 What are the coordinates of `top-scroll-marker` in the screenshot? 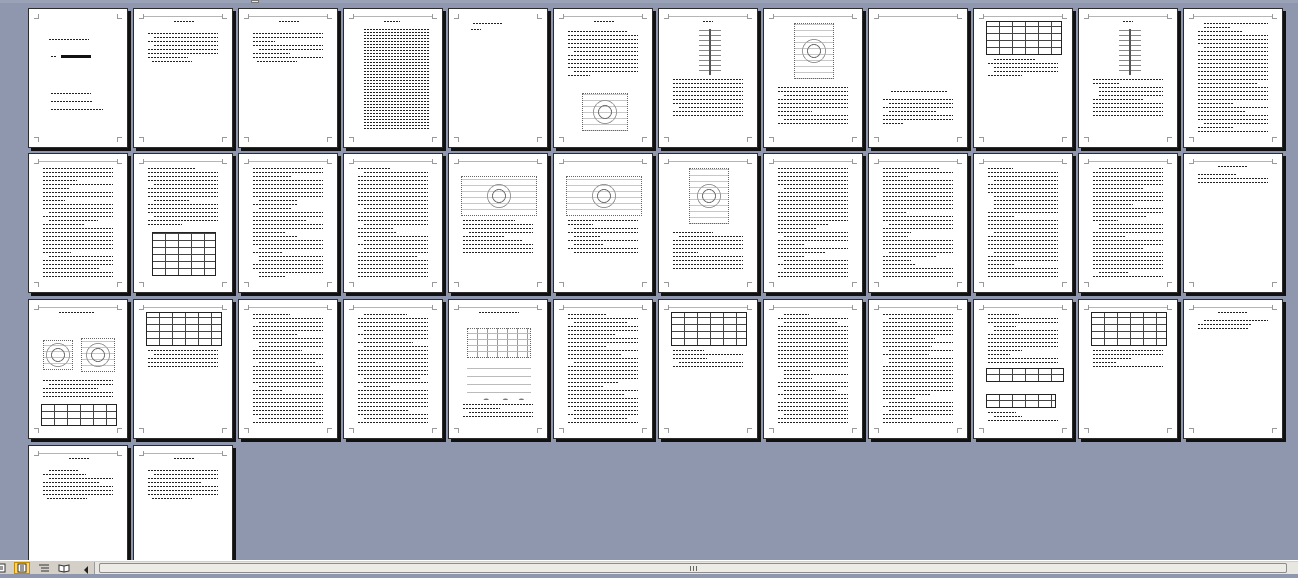 It's located at (255, 1).